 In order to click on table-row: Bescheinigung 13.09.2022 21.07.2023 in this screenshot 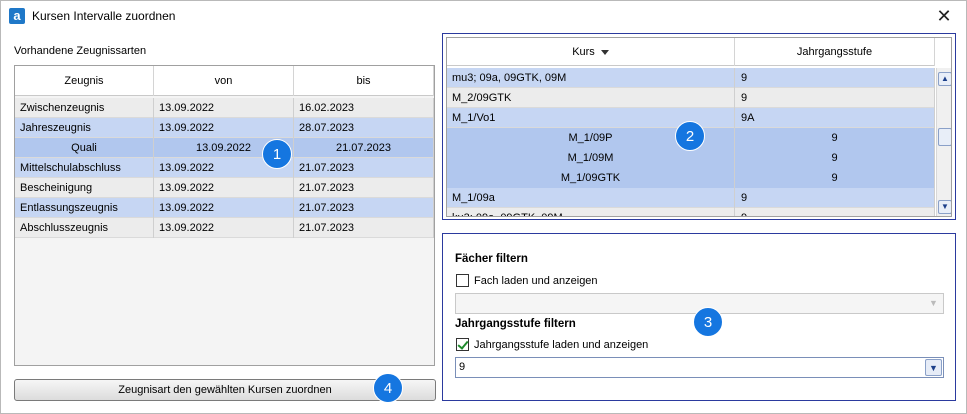, I will do `click(224, 188)`.